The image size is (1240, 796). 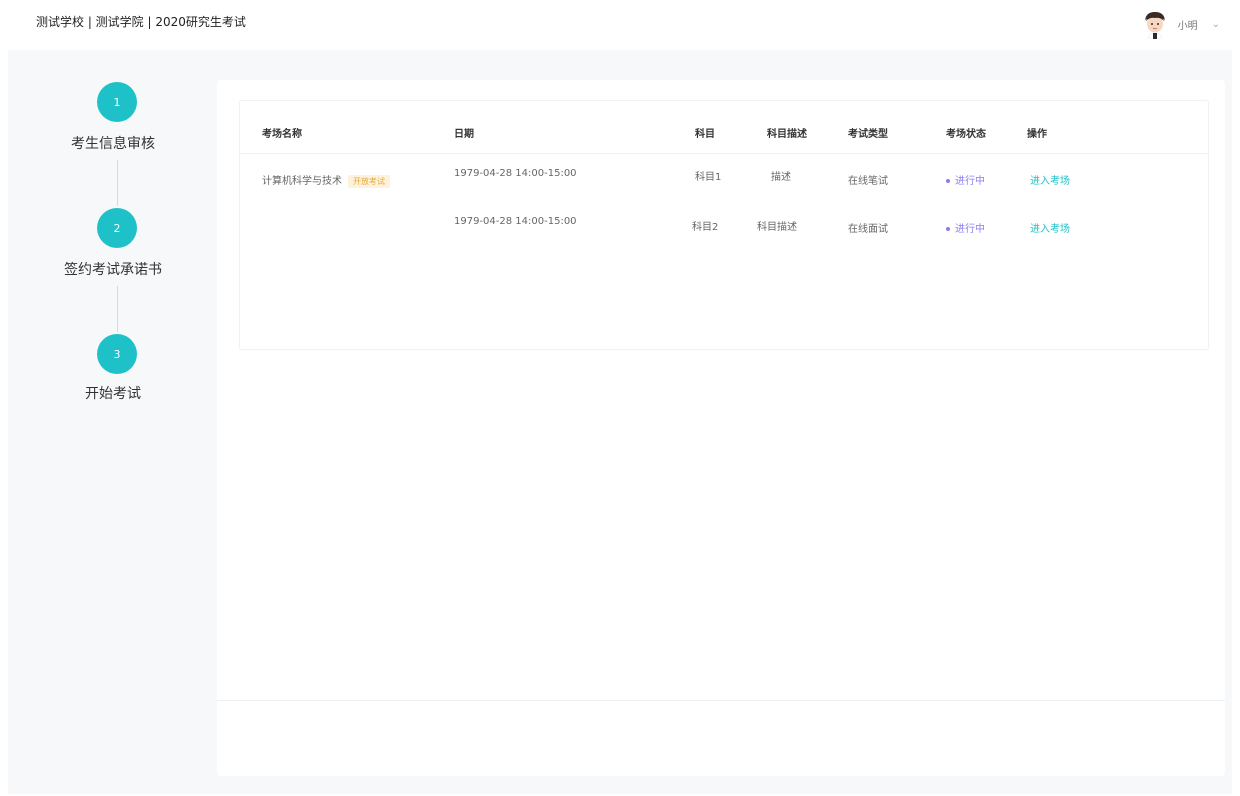 What do you see at coordinates (781, 177) in the screenshot?
I see `table-row-1-description: 描述` at bounding box center [781, 177].